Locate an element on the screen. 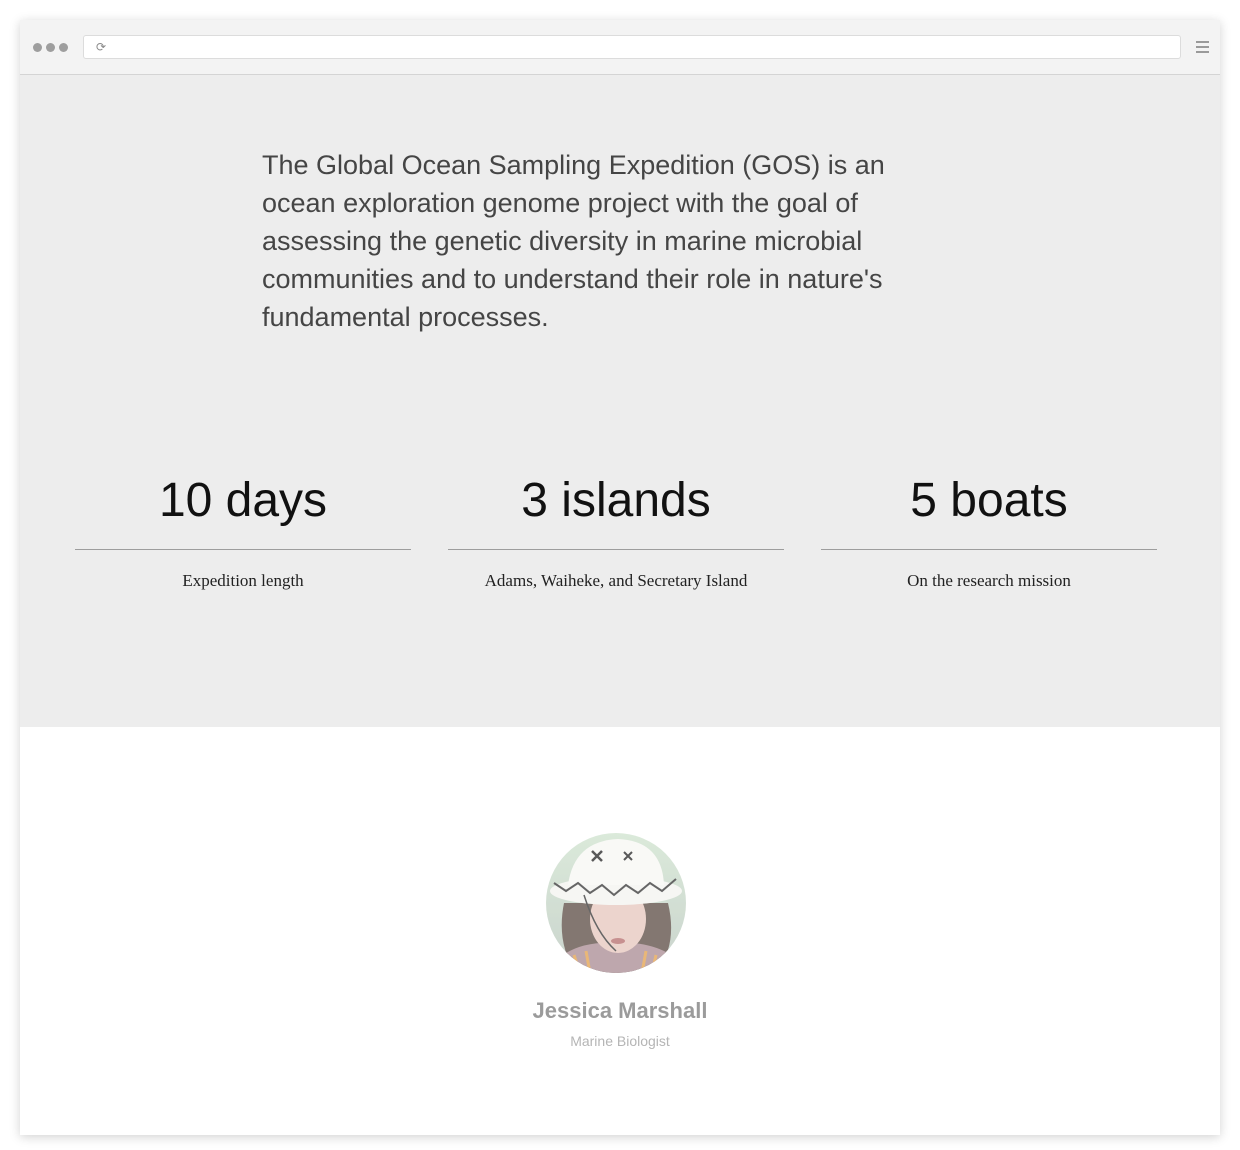 The image size is (1240, 1150). stat-boats: 5 boats On the research mission is located at coordinates (989, 530).